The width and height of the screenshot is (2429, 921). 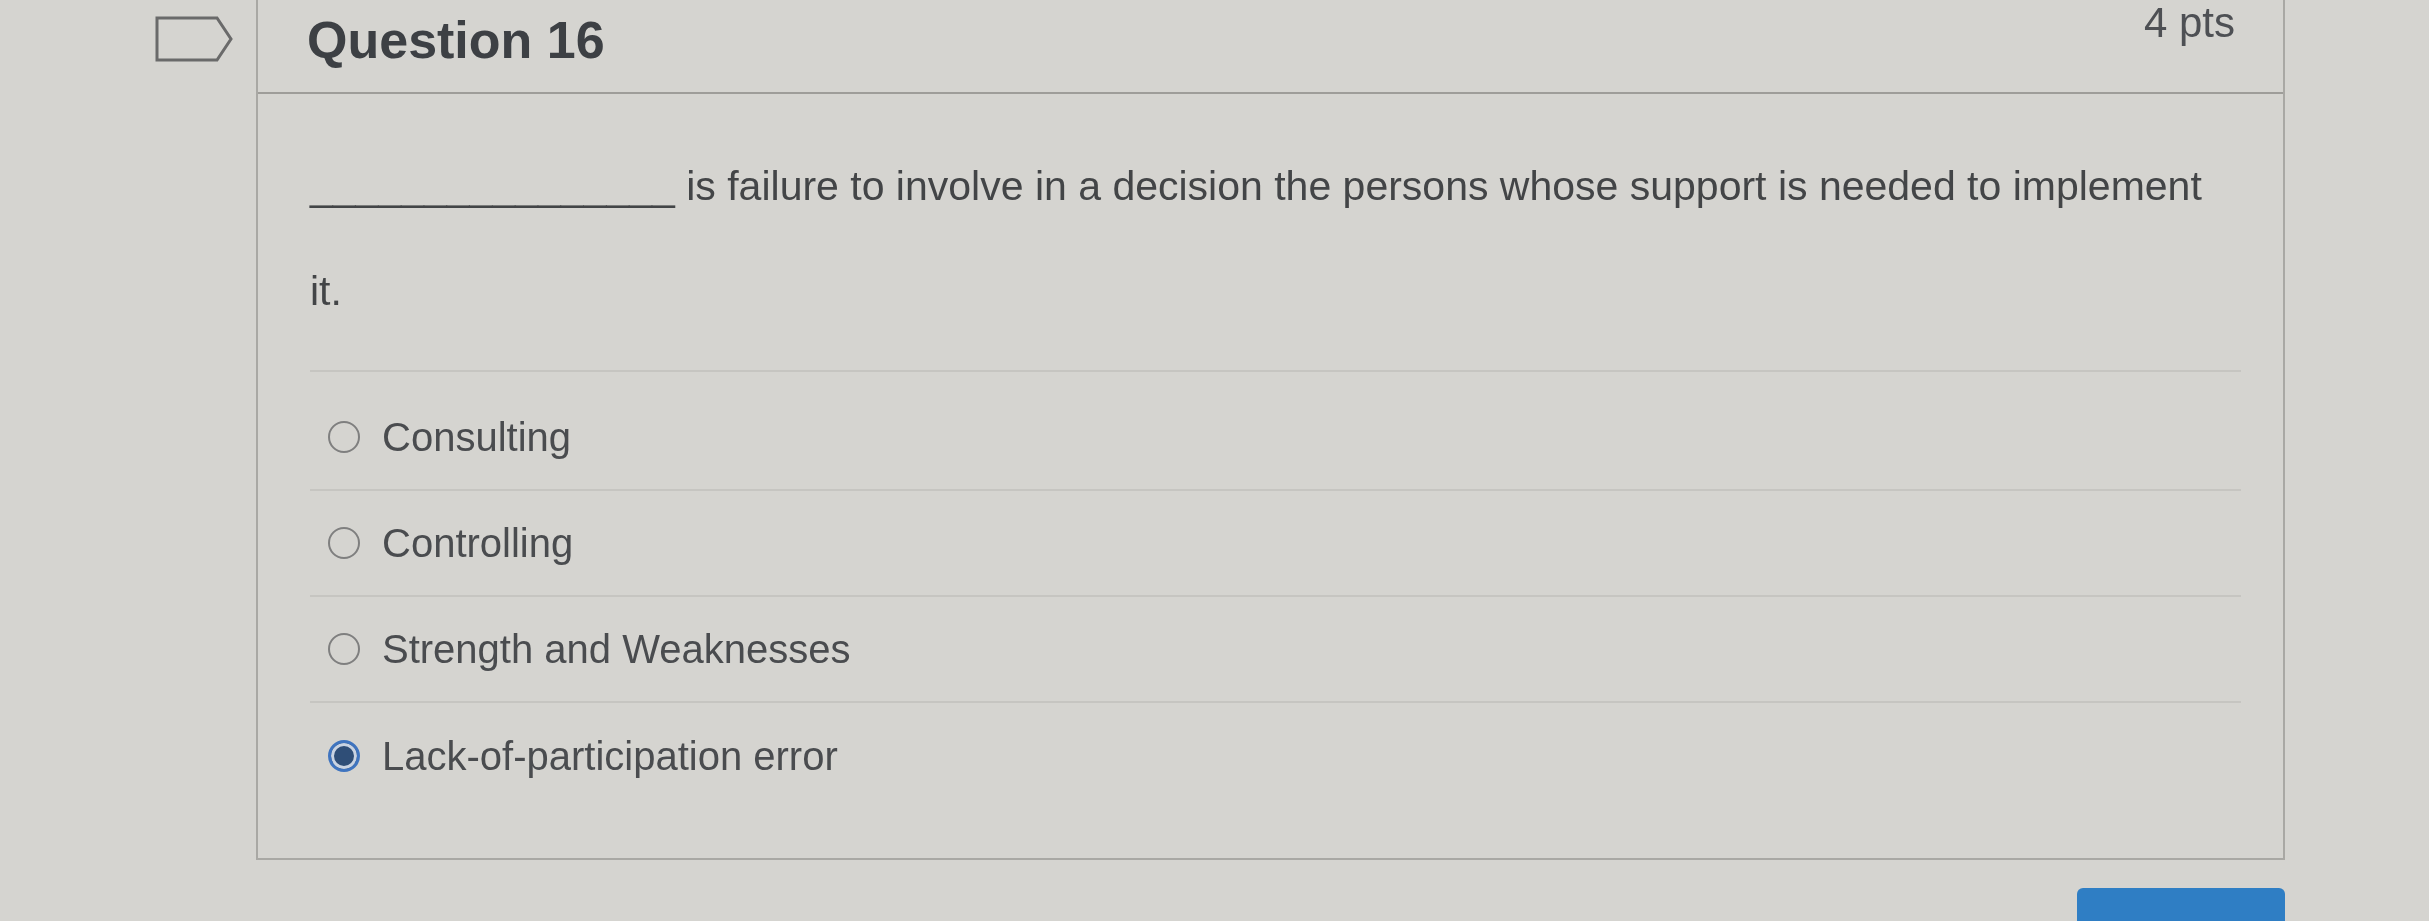 I want to click on answer-label: Lack-of-participation error, so click(x=610, y=756).